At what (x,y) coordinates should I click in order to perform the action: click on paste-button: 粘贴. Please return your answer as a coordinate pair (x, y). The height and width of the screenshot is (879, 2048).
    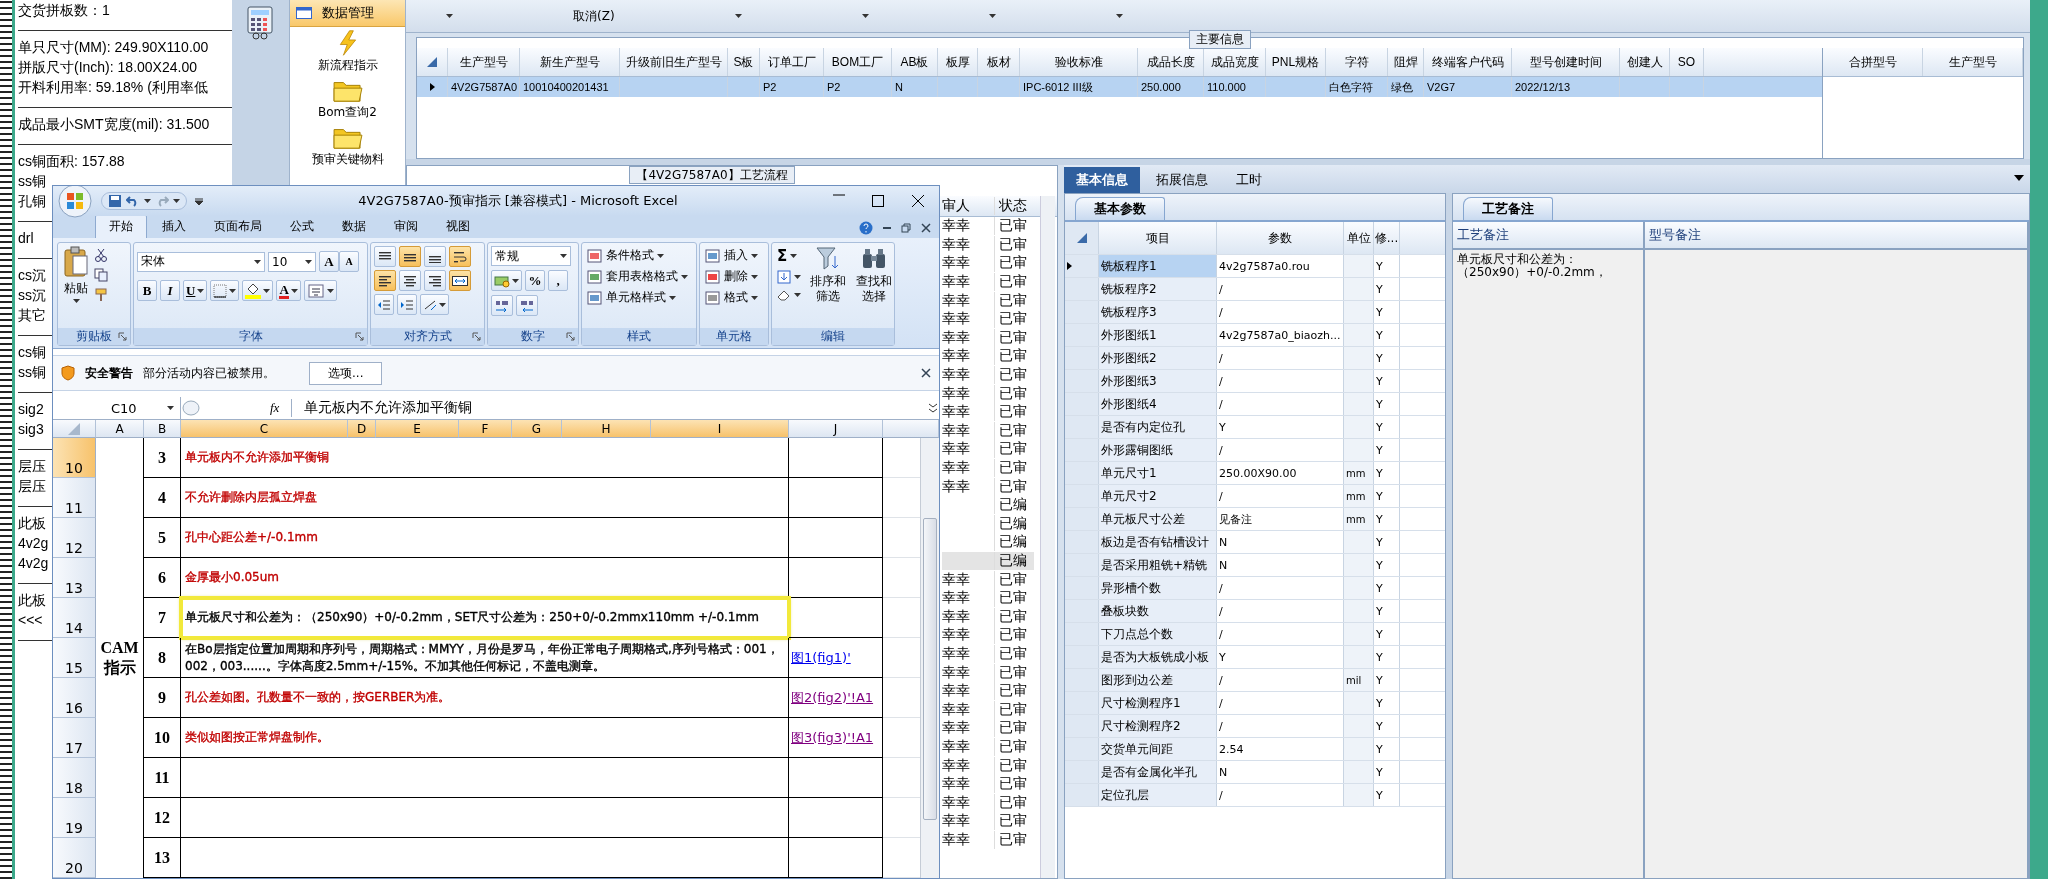
    Looking at the image, I should click on (76, 285).